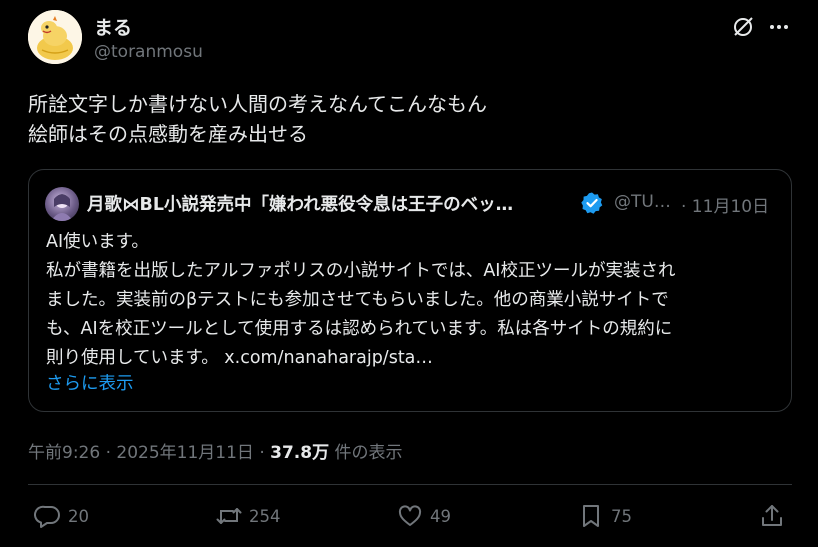 Image resolution: width=818 pixels, height=547 pixels. Describe the element at coordinates (366, 453) in the screenshot. I see `view-count-label: 件の表示` at that location.